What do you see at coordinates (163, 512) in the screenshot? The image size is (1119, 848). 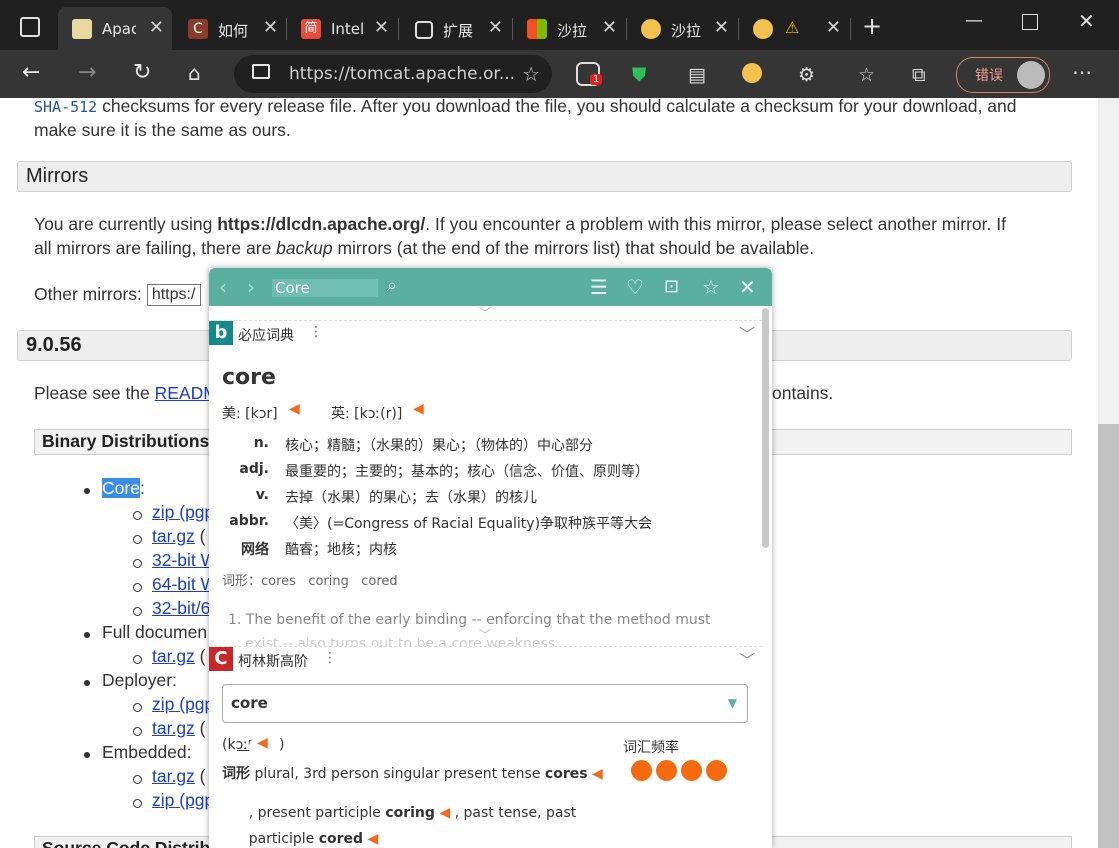 I see `core-zip-link: zip` at bounding box center [163, 512].